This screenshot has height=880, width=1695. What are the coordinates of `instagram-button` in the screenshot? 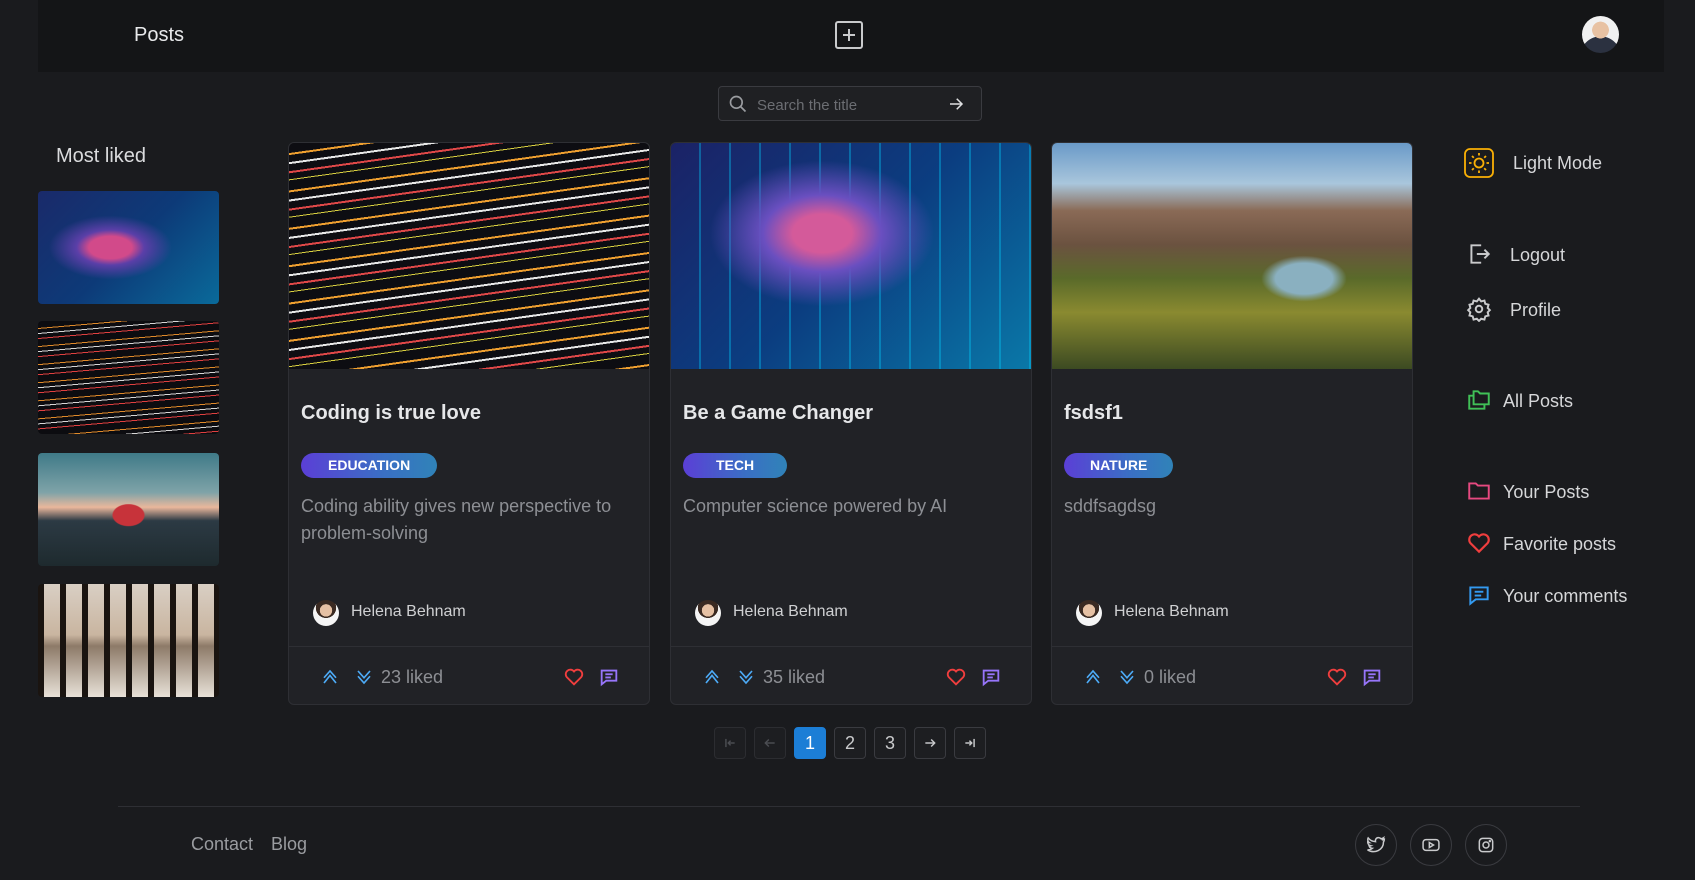 It's located at (1486, 845).